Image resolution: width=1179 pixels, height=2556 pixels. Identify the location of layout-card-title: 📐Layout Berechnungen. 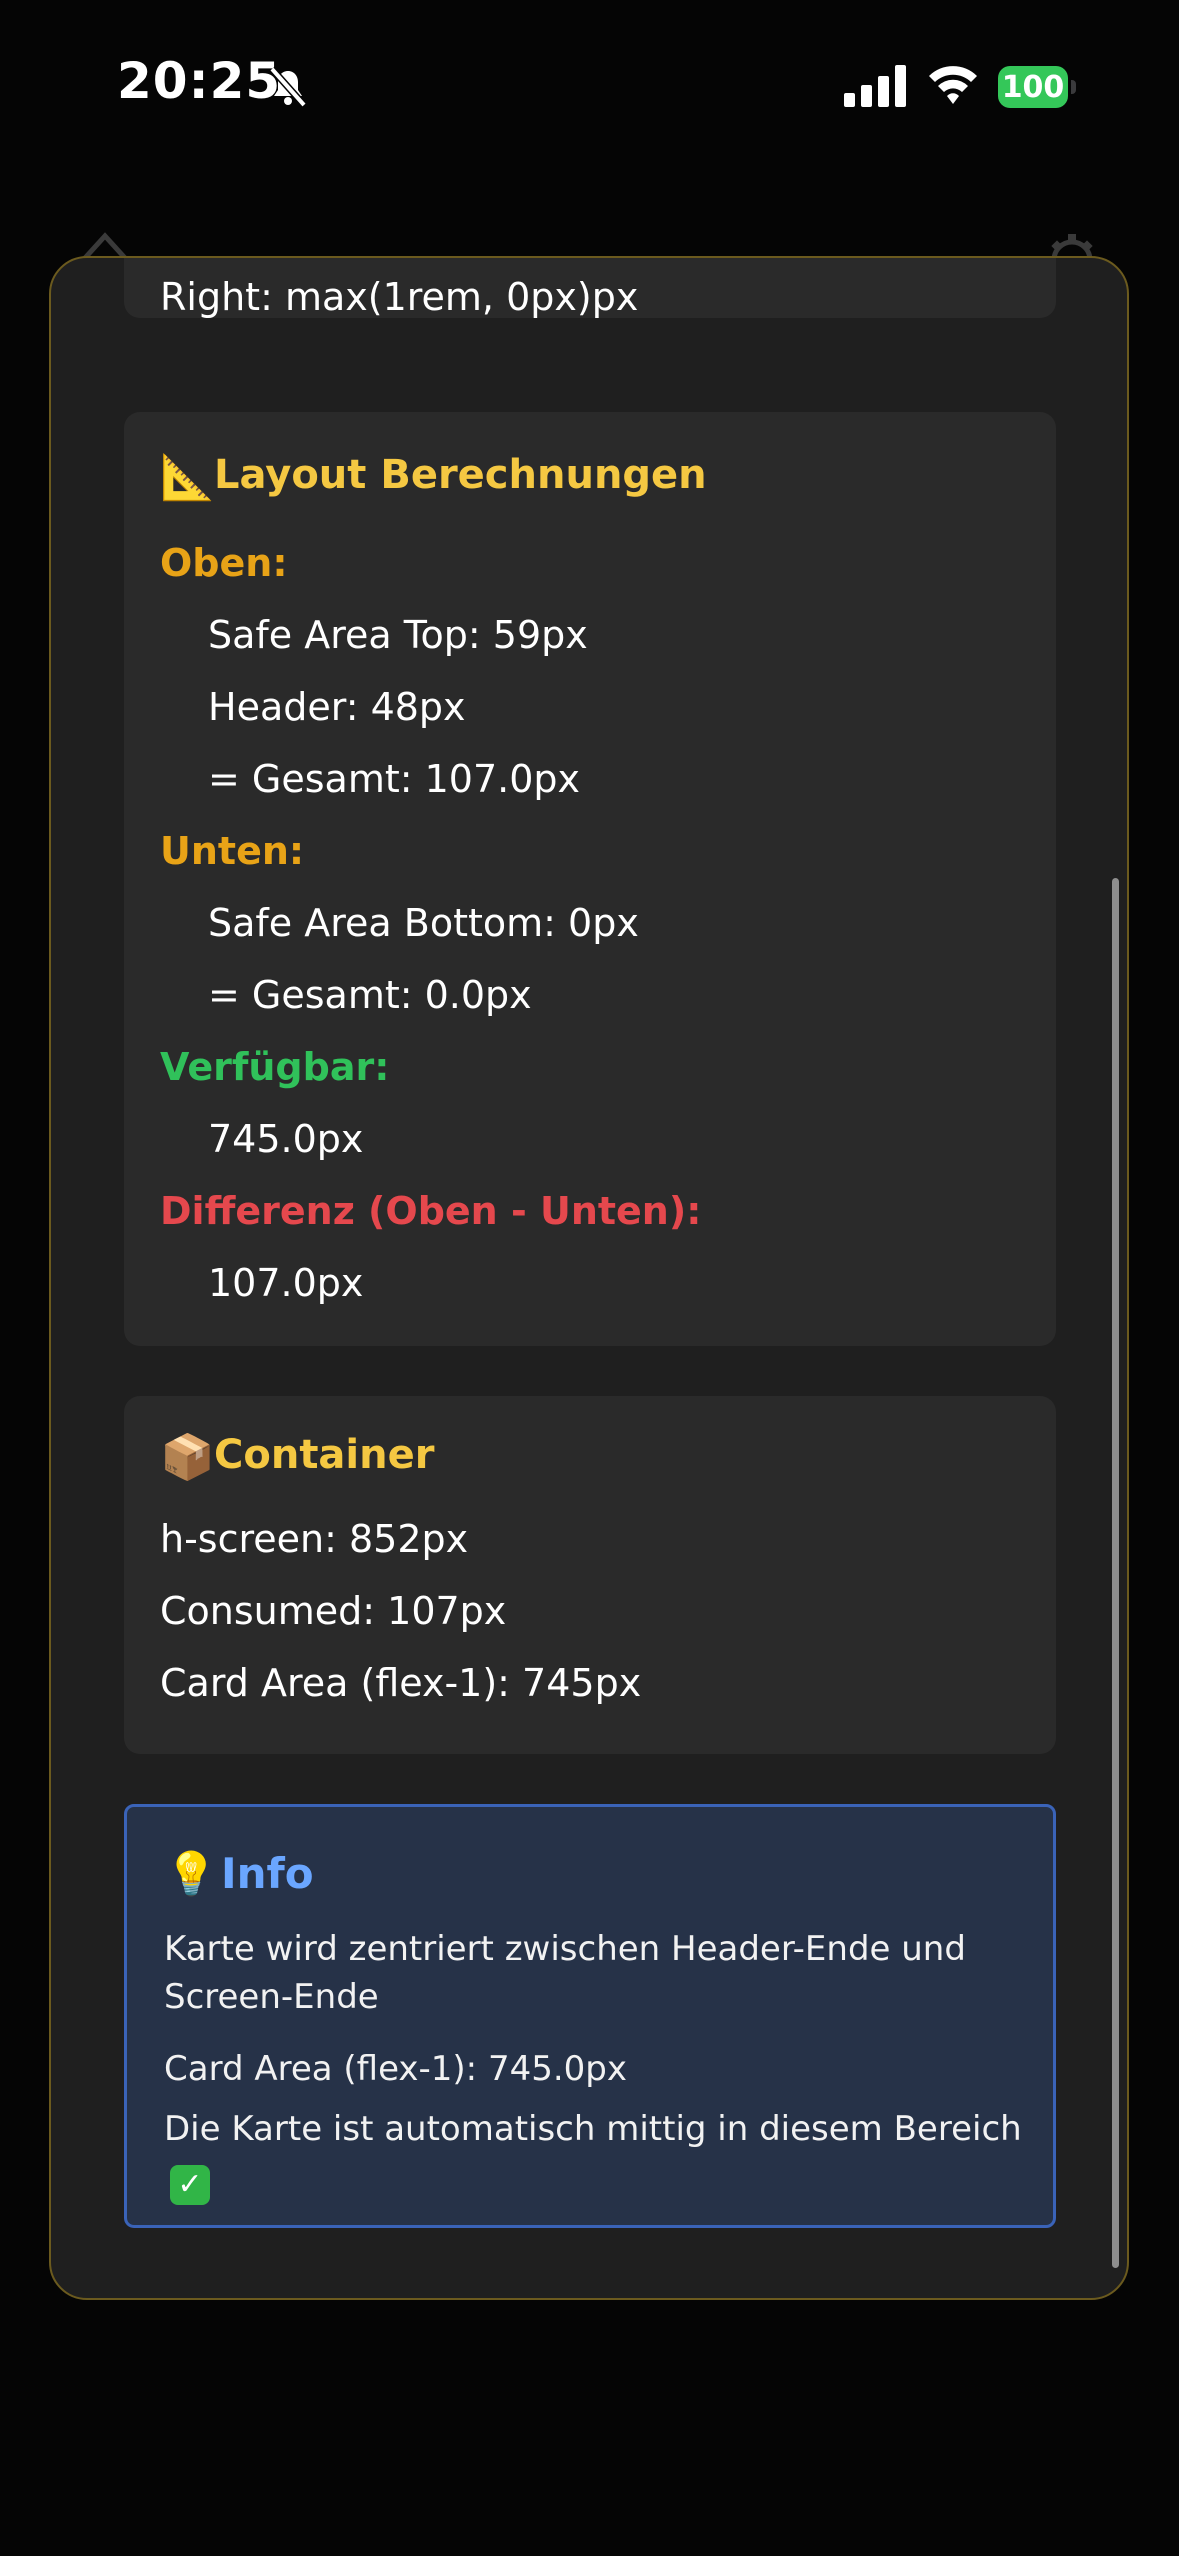
(433, 476).